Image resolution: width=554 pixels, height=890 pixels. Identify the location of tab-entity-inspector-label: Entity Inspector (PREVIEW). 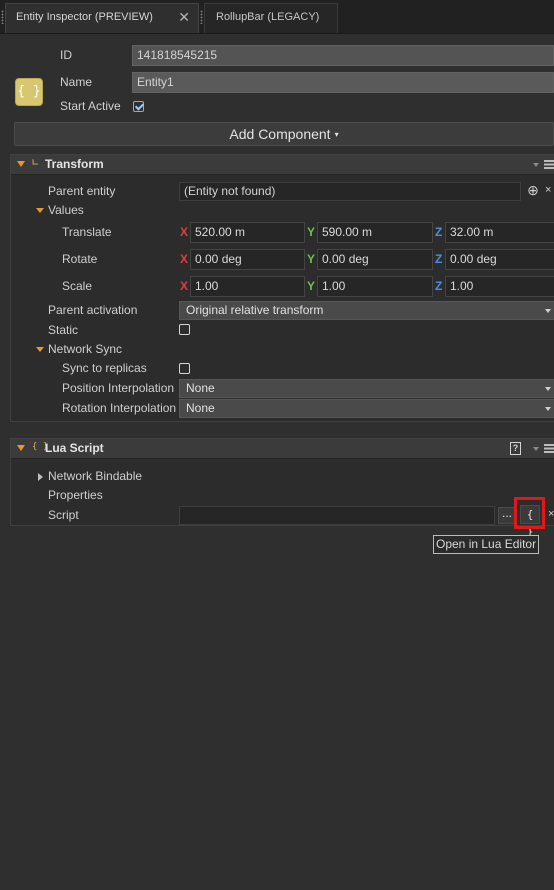
(84, 17).